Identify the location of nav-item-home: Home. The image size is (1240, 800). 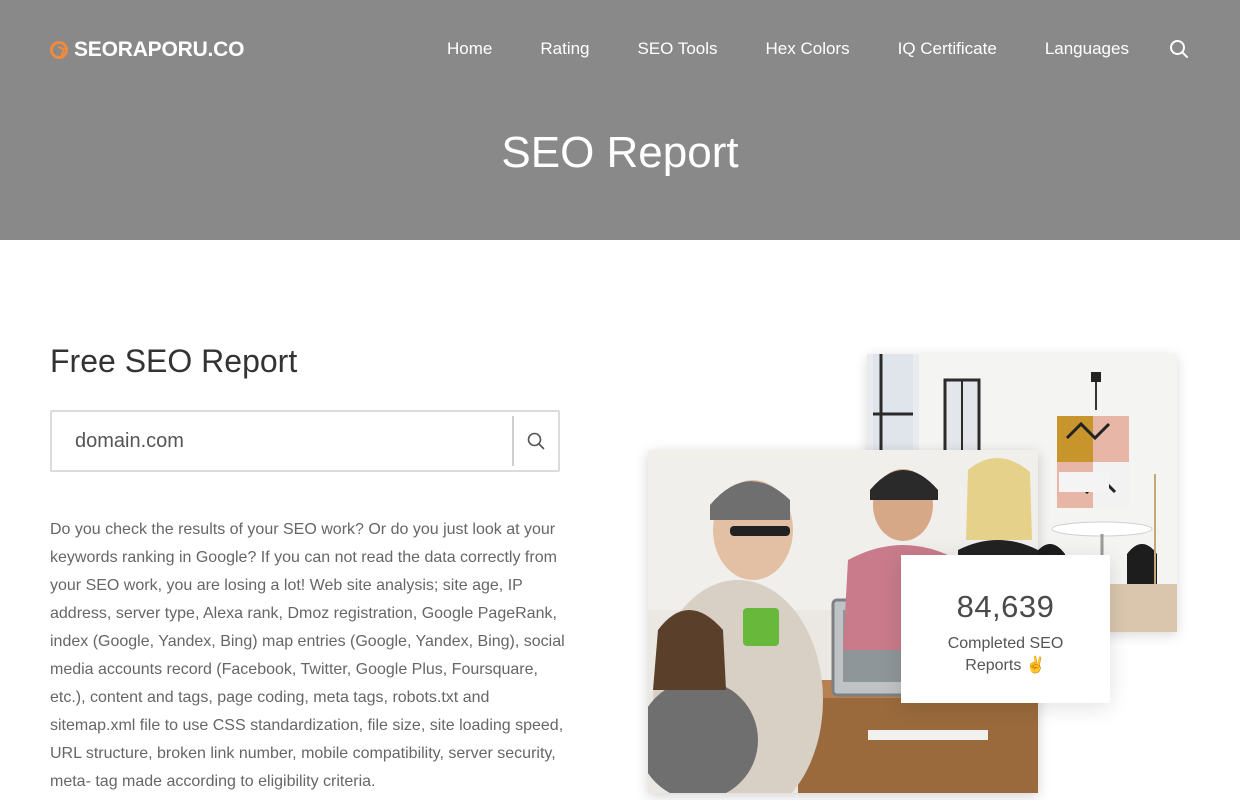
(469, 49).